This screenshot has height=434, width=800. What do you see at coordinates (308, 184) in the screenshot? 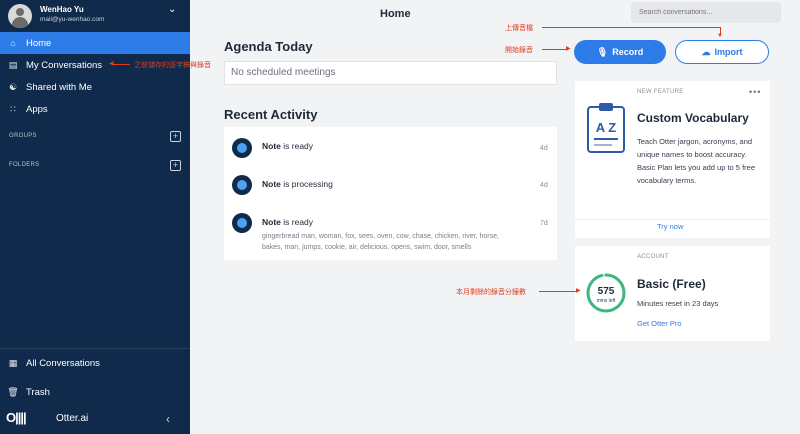
I see `note-status: is processing` at bounding box center [308, 184].